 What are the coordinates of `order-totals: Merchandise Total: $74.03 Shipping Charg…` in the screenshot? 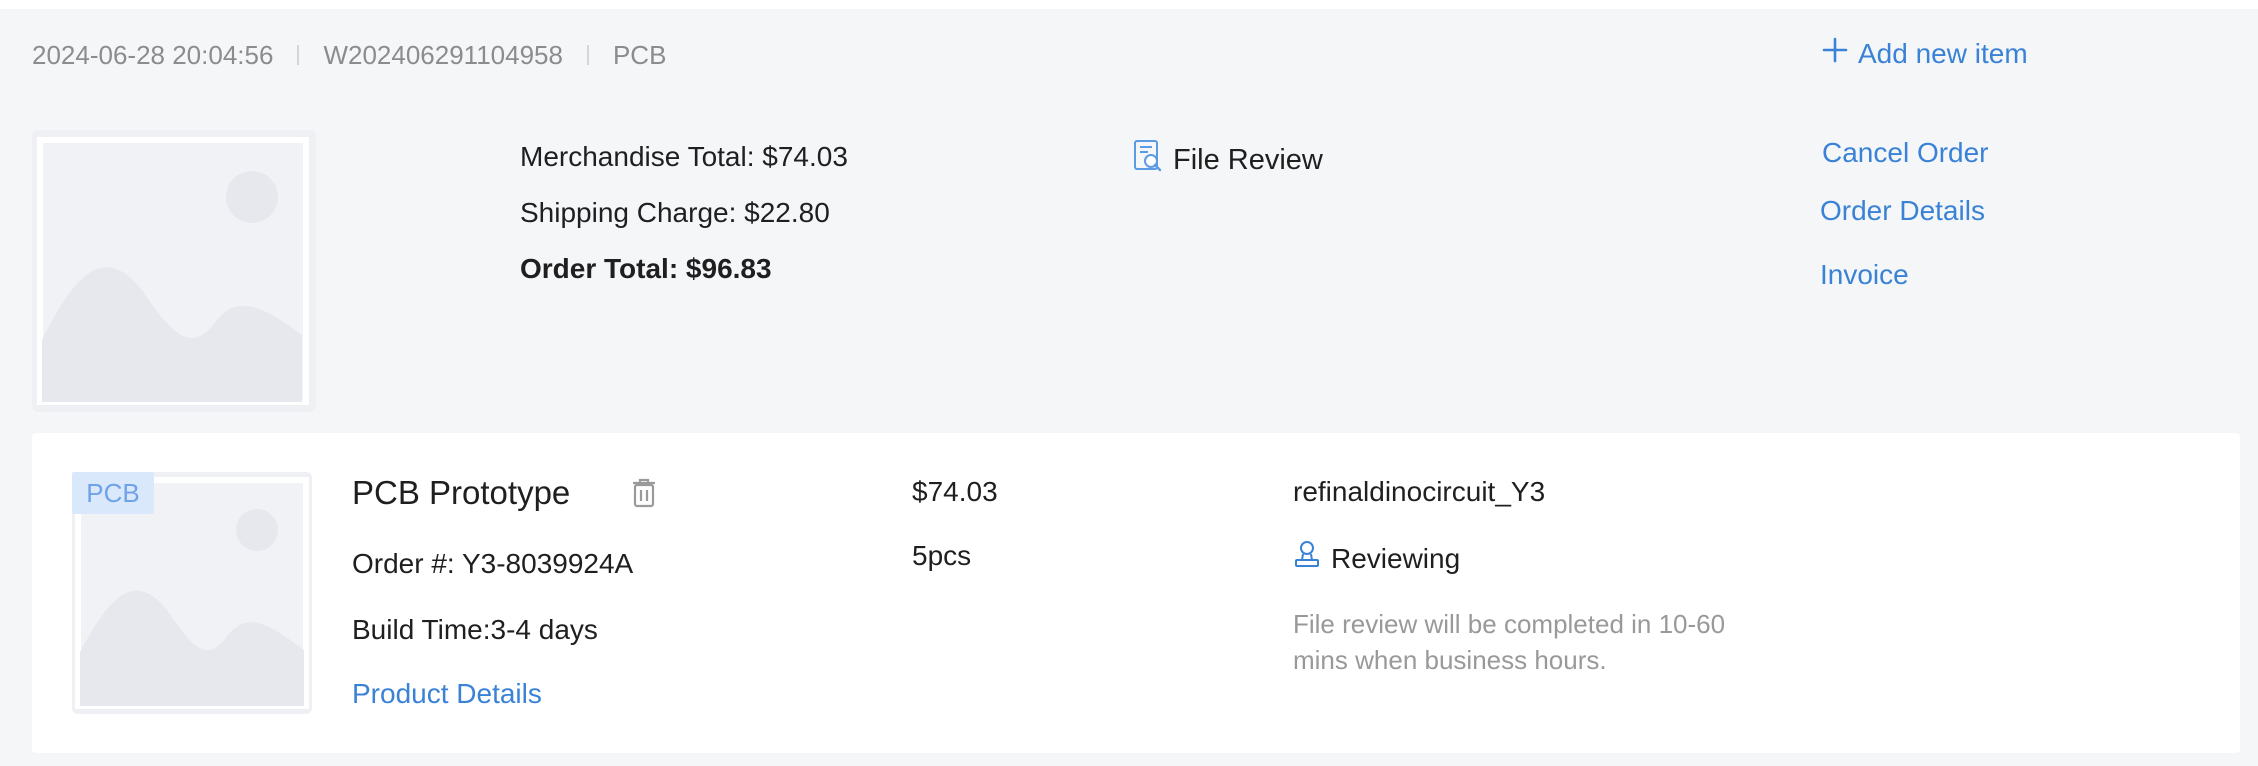 It's located at (684, 221).